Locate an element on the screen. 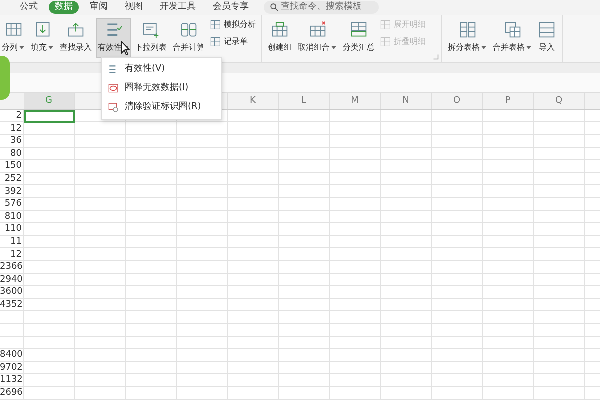 The width and height of the screenshot is (600, 401). fill-down-icon is located at coordinates (43, 30).